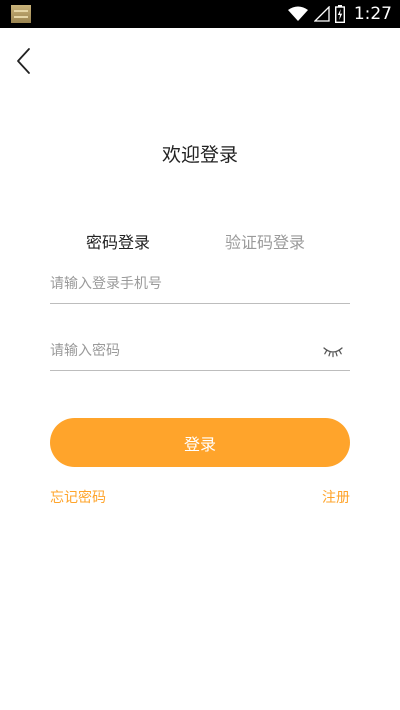 This screenshot has height=710, width=400. Describe the element at coordinates (200, 14) in the screenshot. I see `status-bar: 1:27` at that location.